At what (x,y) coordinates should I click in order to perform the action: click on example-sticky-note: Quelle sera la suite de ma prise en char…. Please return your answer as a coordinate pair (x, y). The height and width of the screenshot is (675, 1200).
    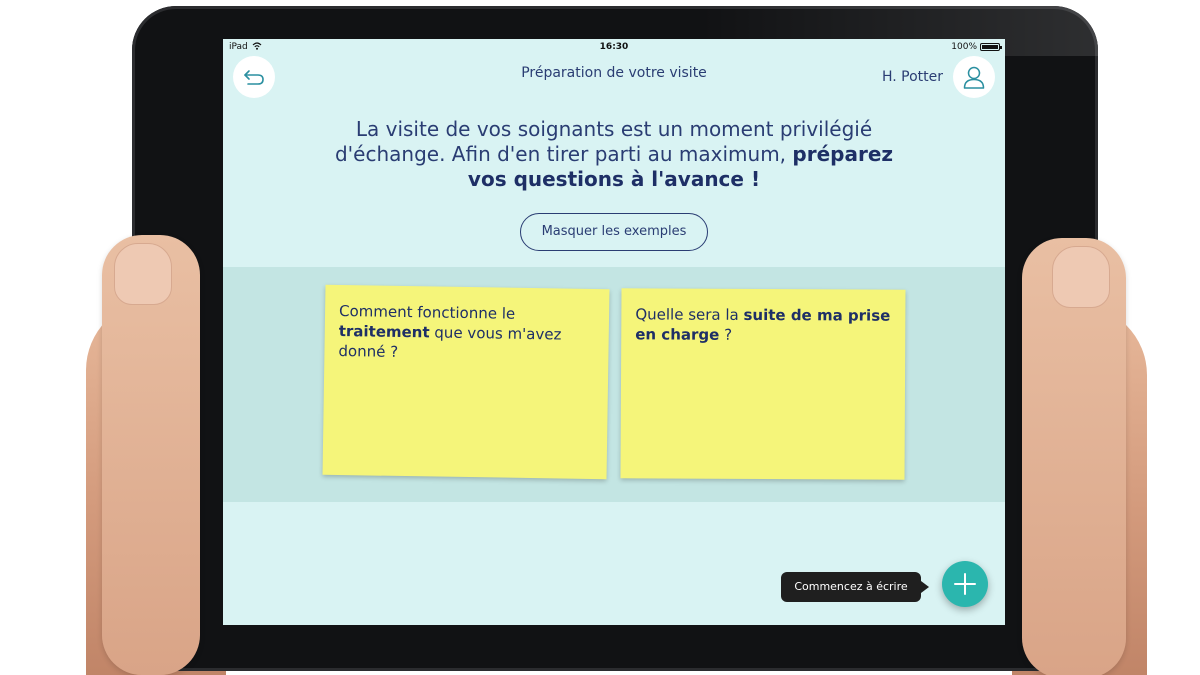
    Looking at the image, I should click on (763, 384).